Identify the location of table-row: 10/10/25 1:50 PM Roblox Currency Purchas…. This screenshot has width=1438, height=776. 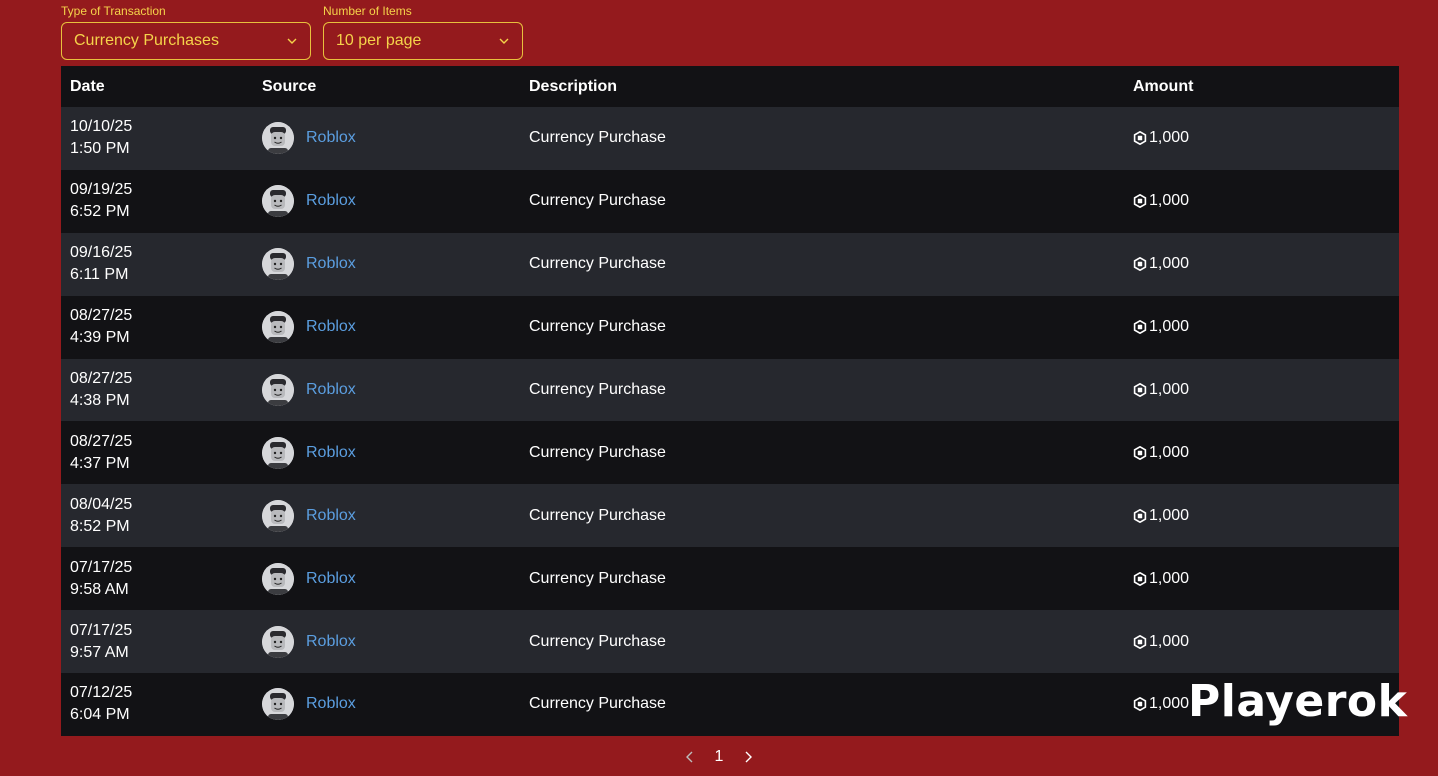
(730, 138).